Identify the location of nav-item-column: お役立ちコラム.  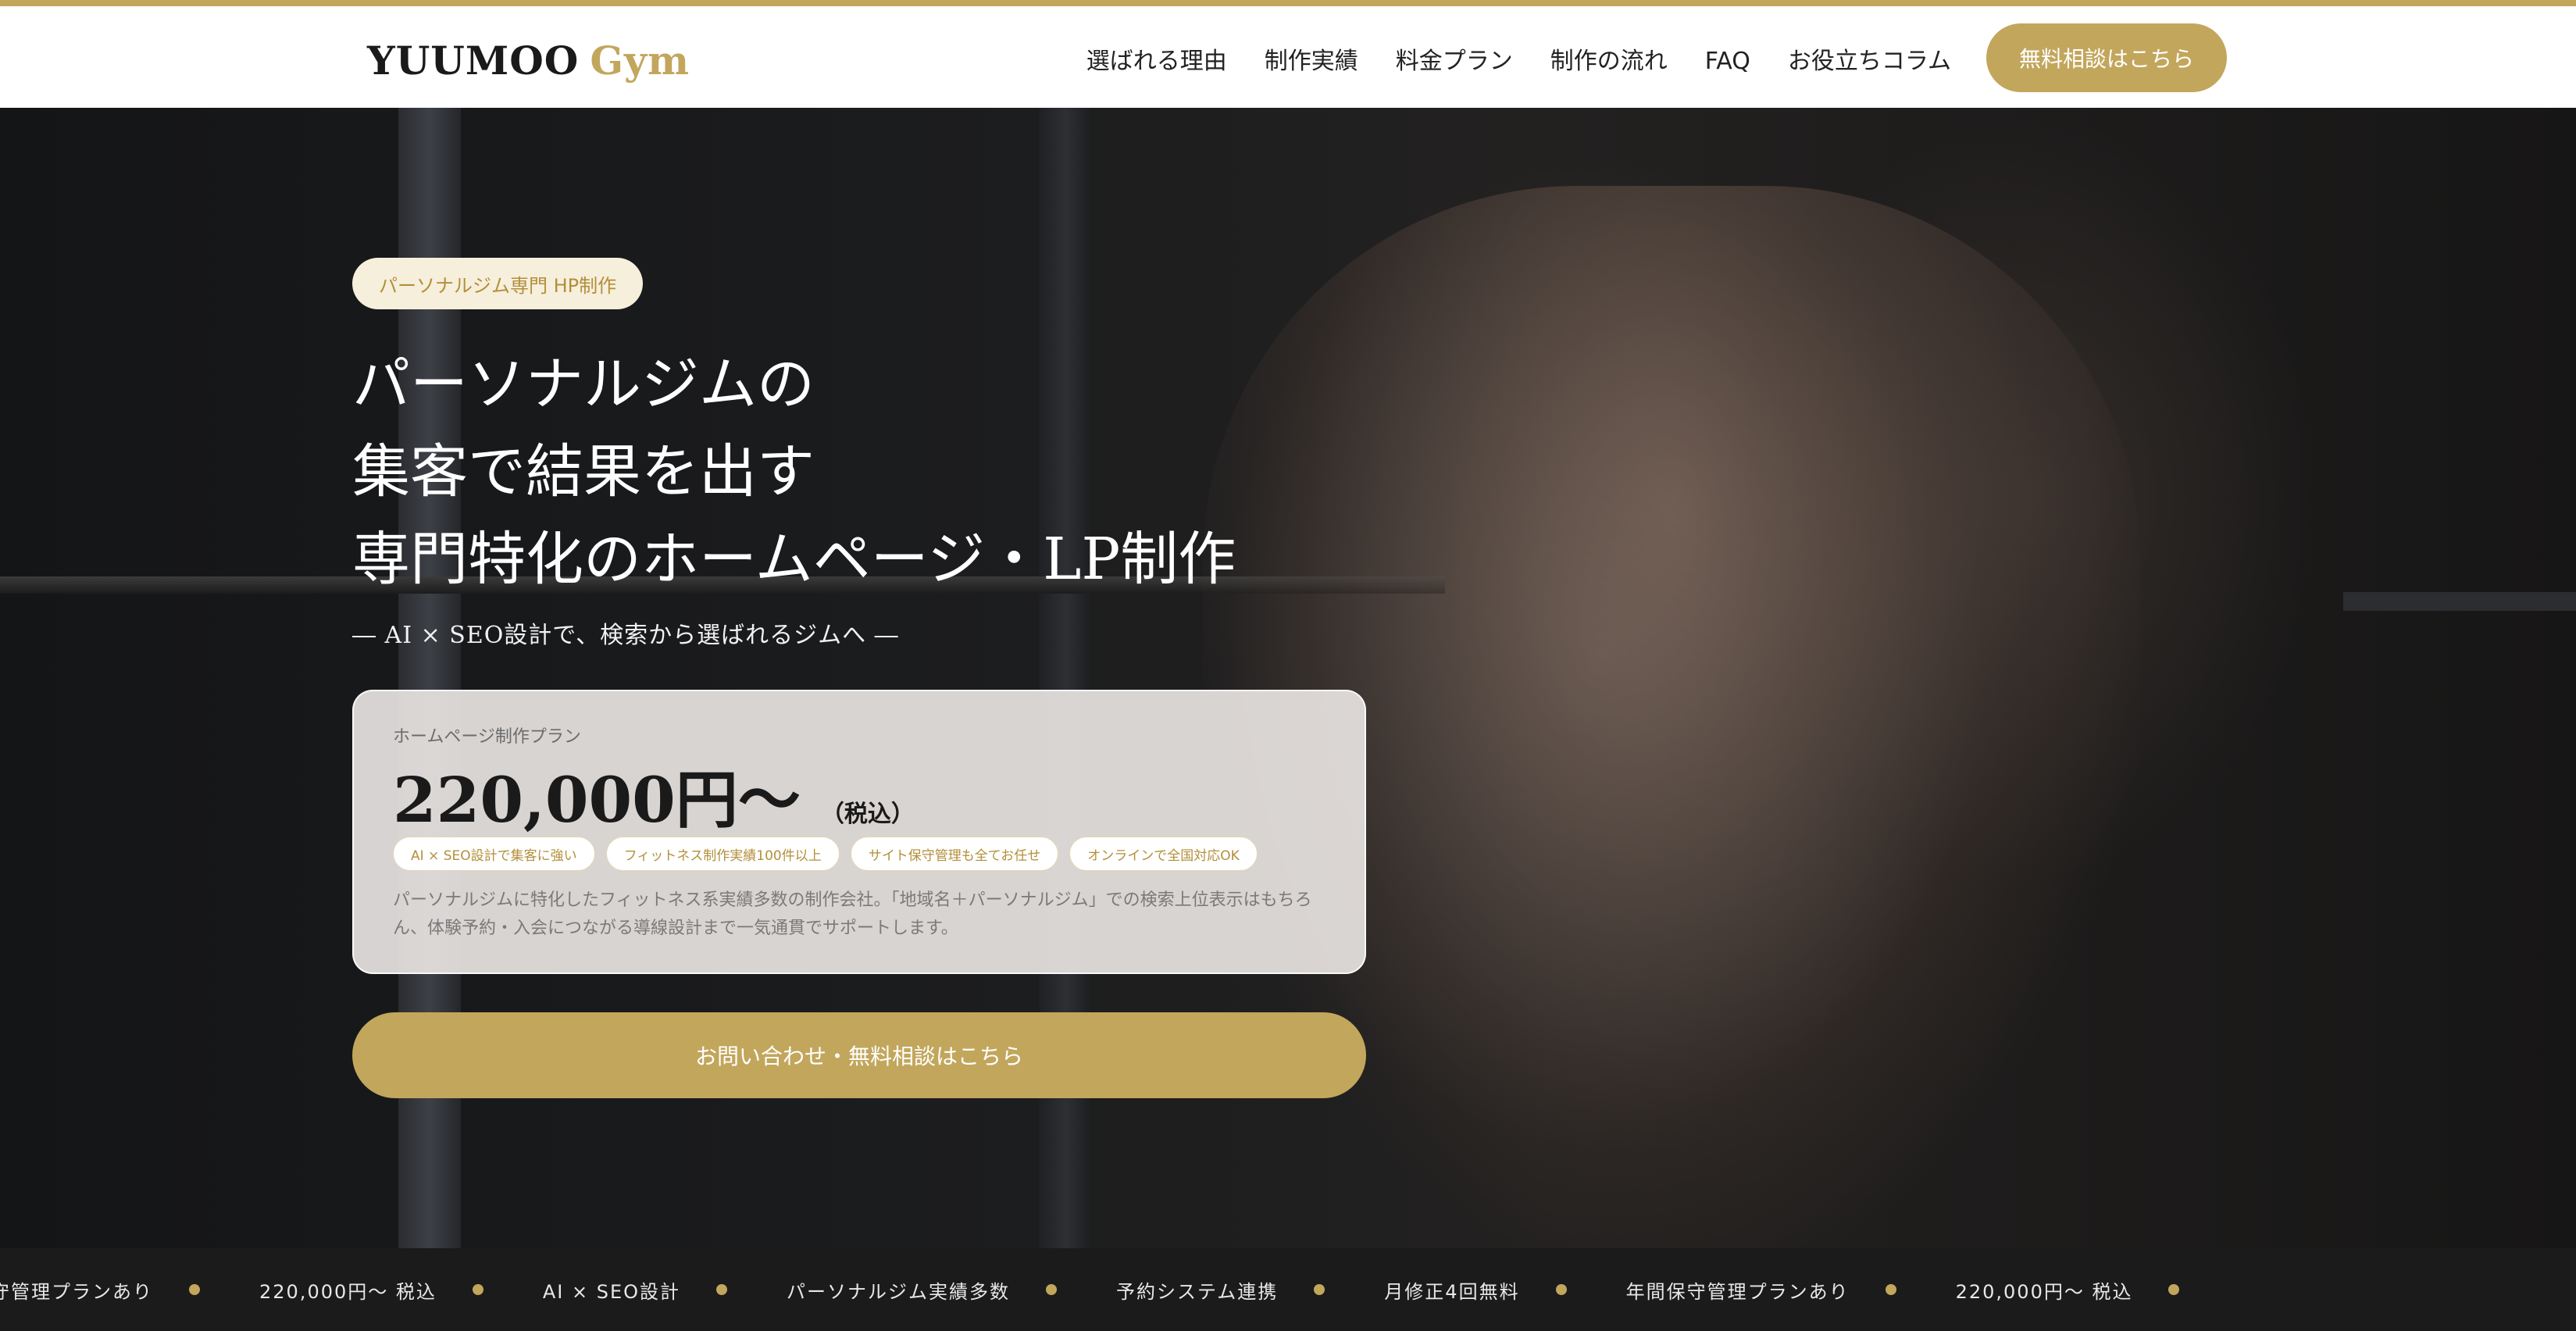
(1869, 61).